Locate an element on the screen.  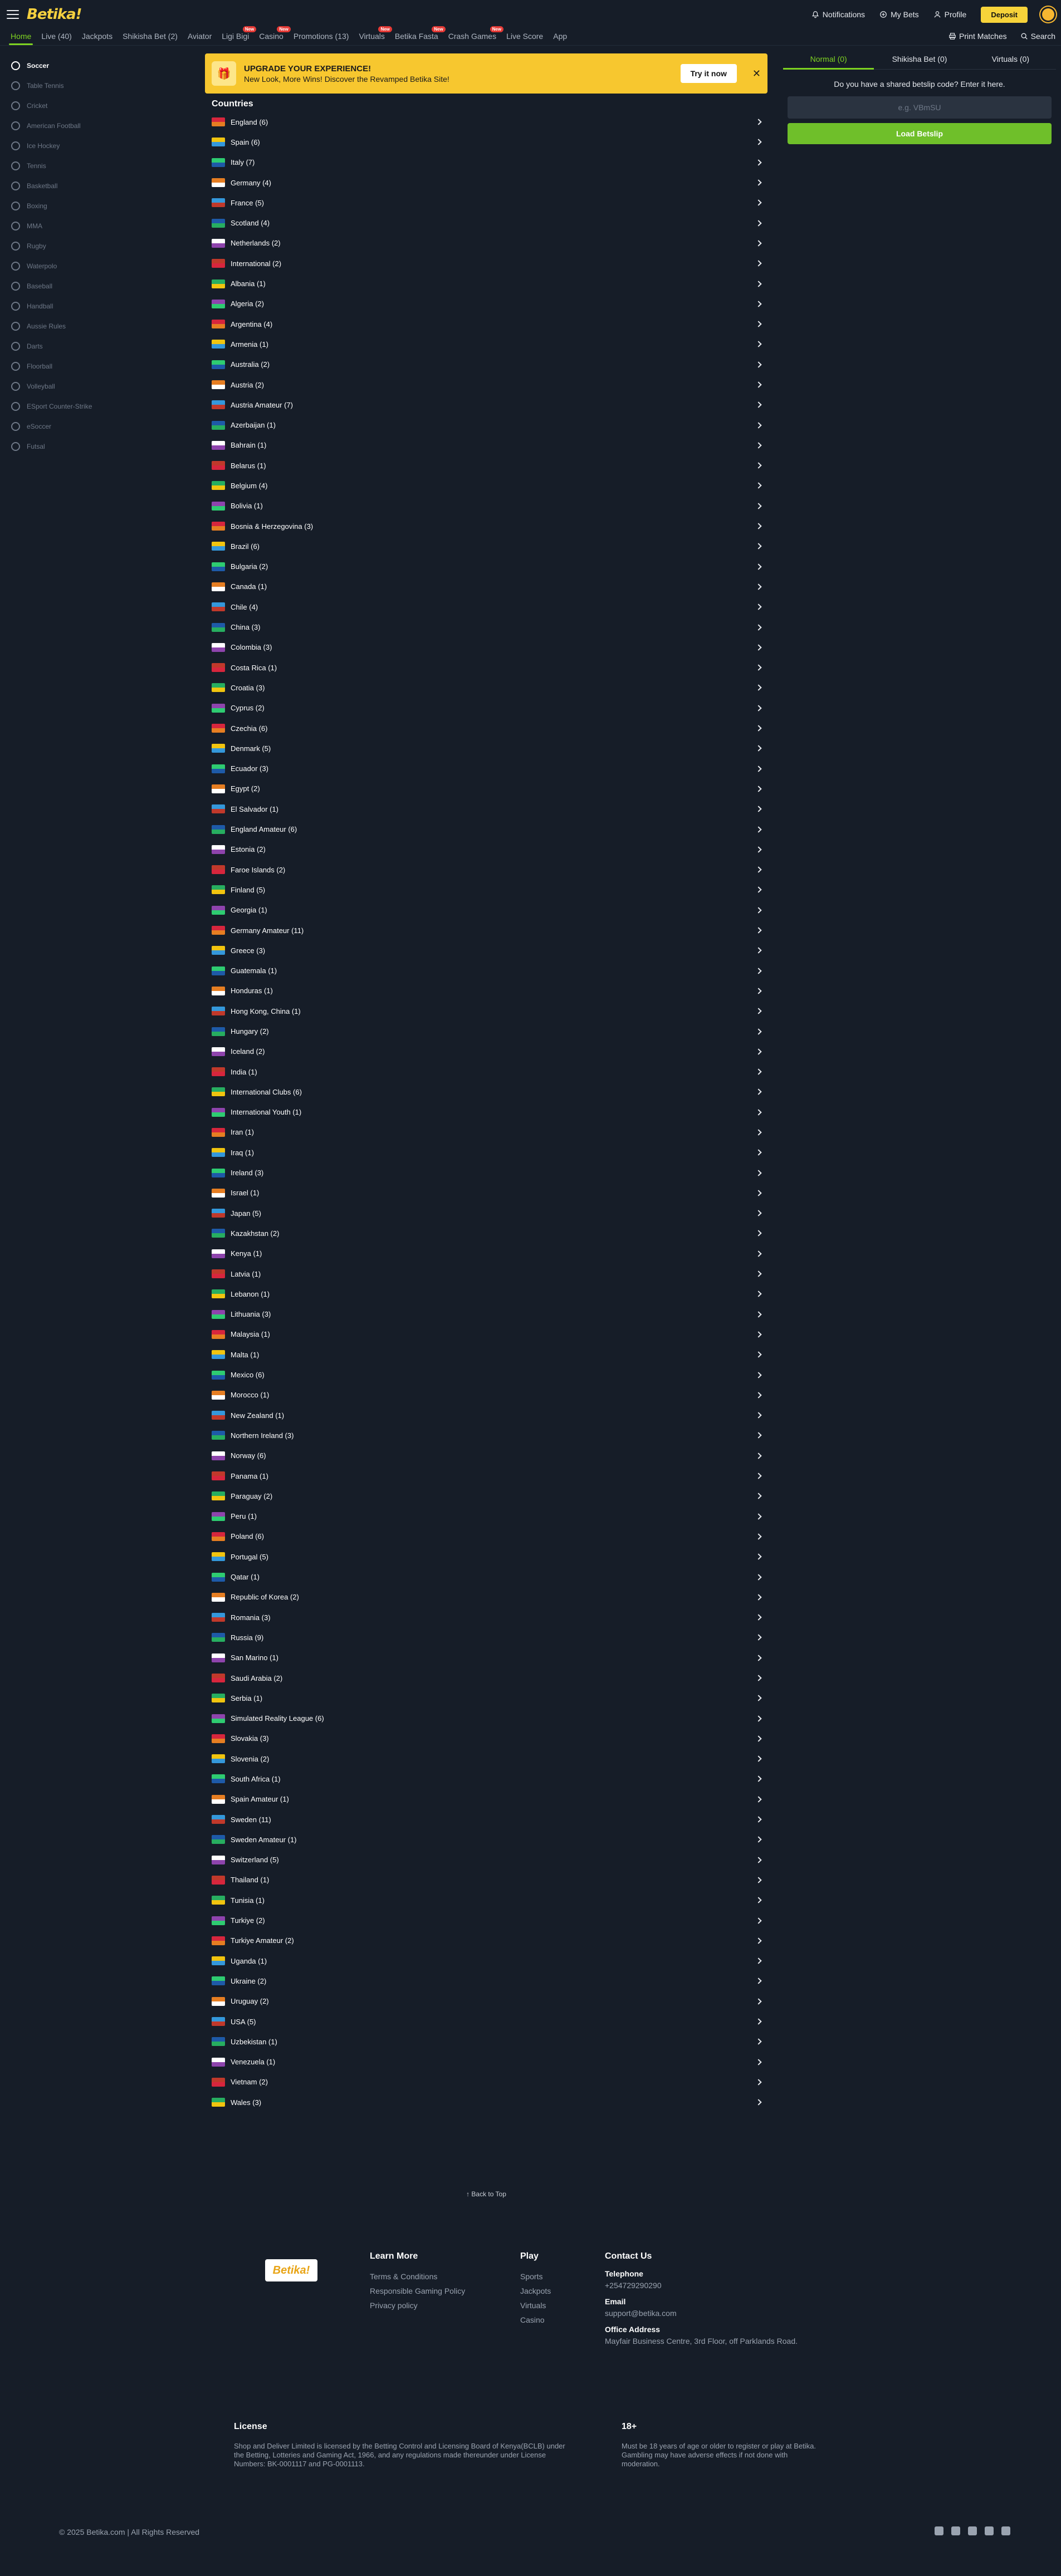
country-row: Greece (3) is located at coordinates (486, 950).